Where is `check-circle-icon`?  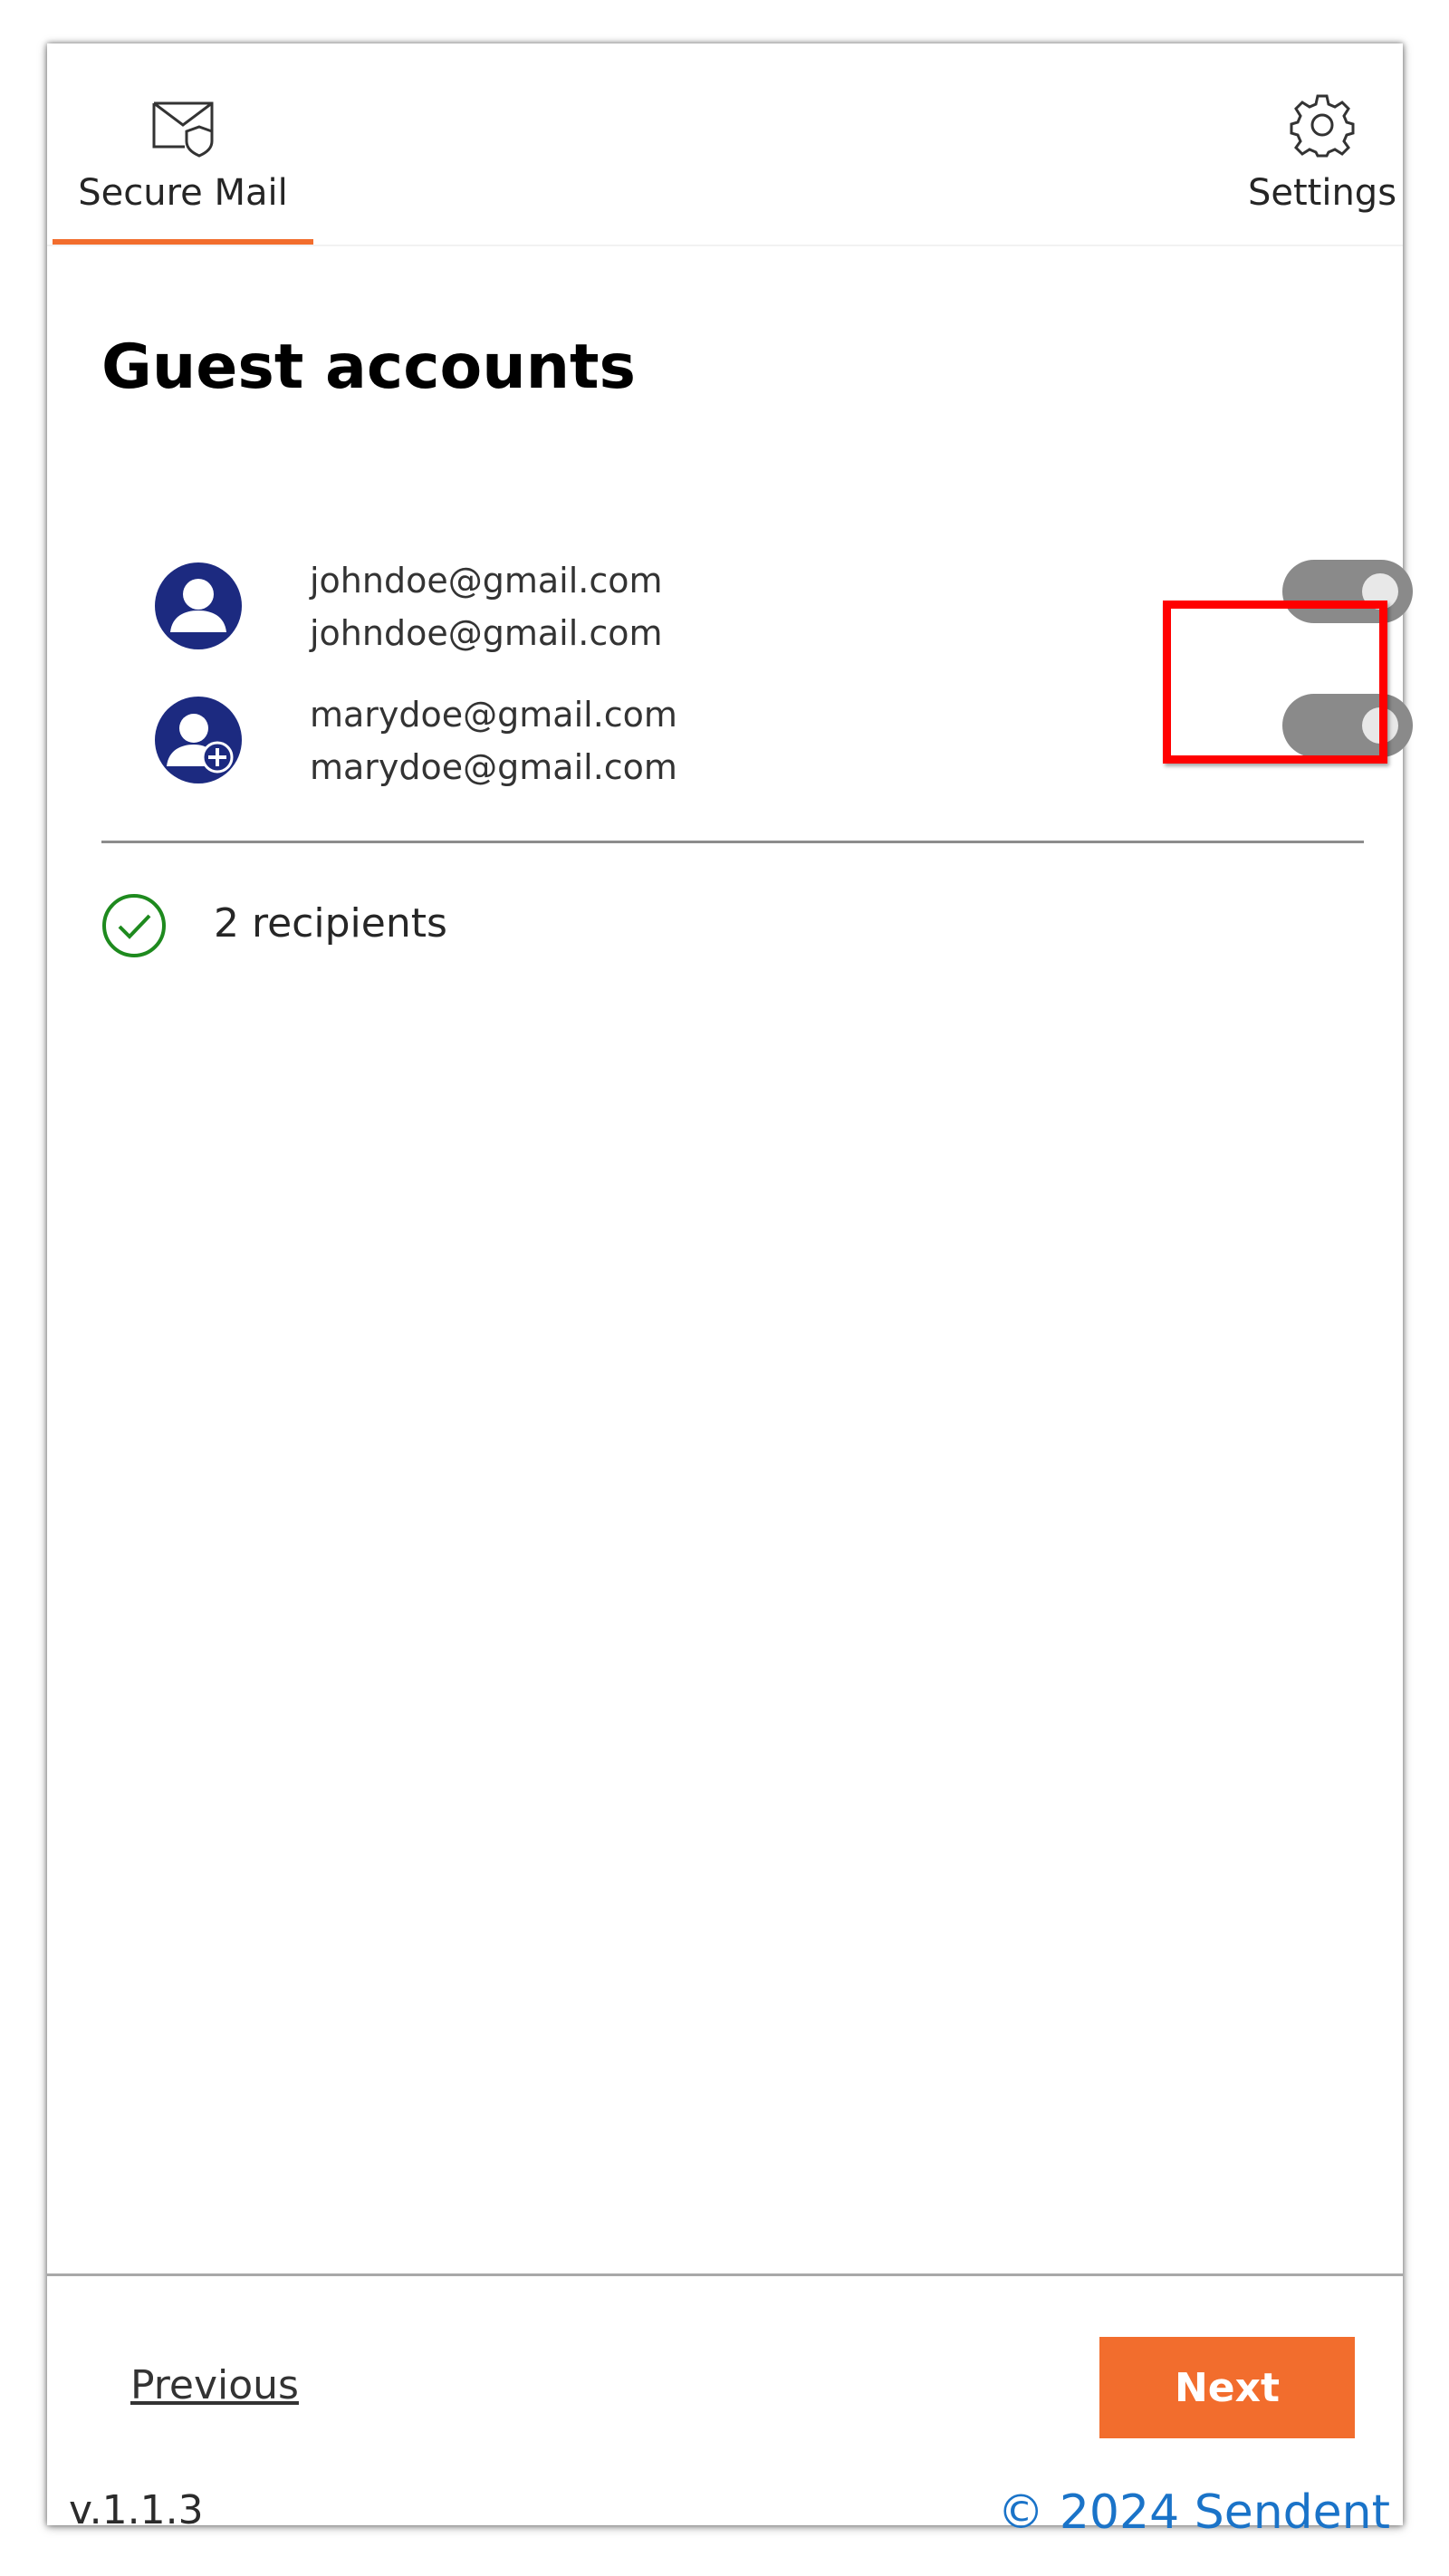 check-circle-icon is located at coordinates (134, 925).